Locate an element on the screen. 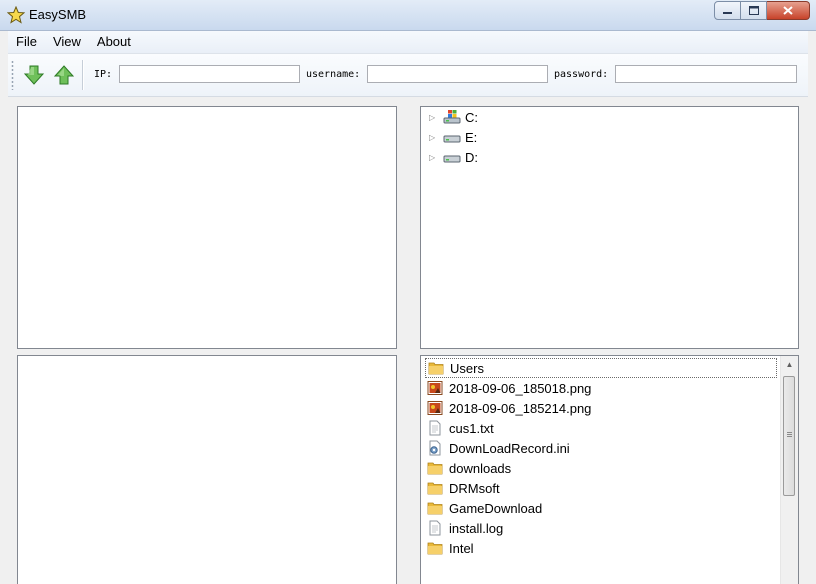  minimize-button is located at coordinates (727, 10).